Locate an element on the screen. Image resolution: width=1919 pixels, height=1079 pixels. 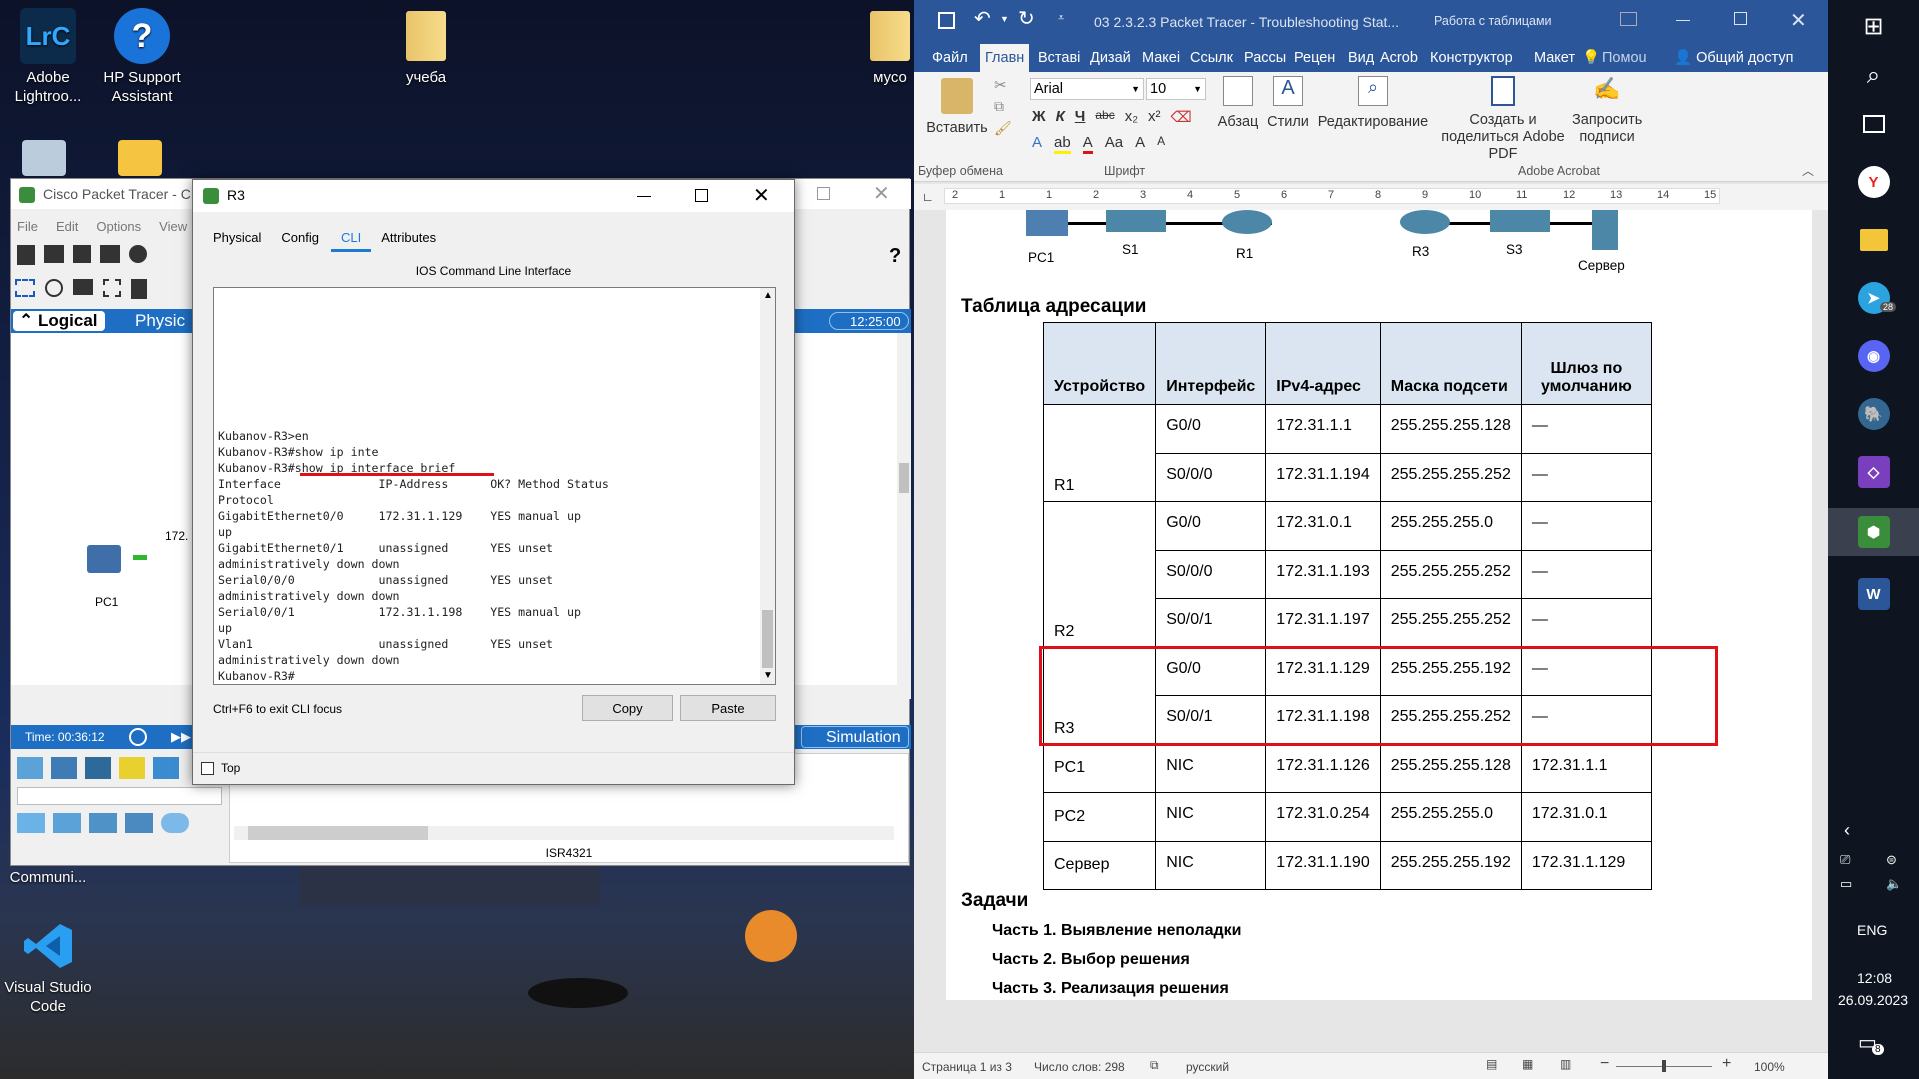
discord-button: ◉ is located at coordinates (1873, 356).